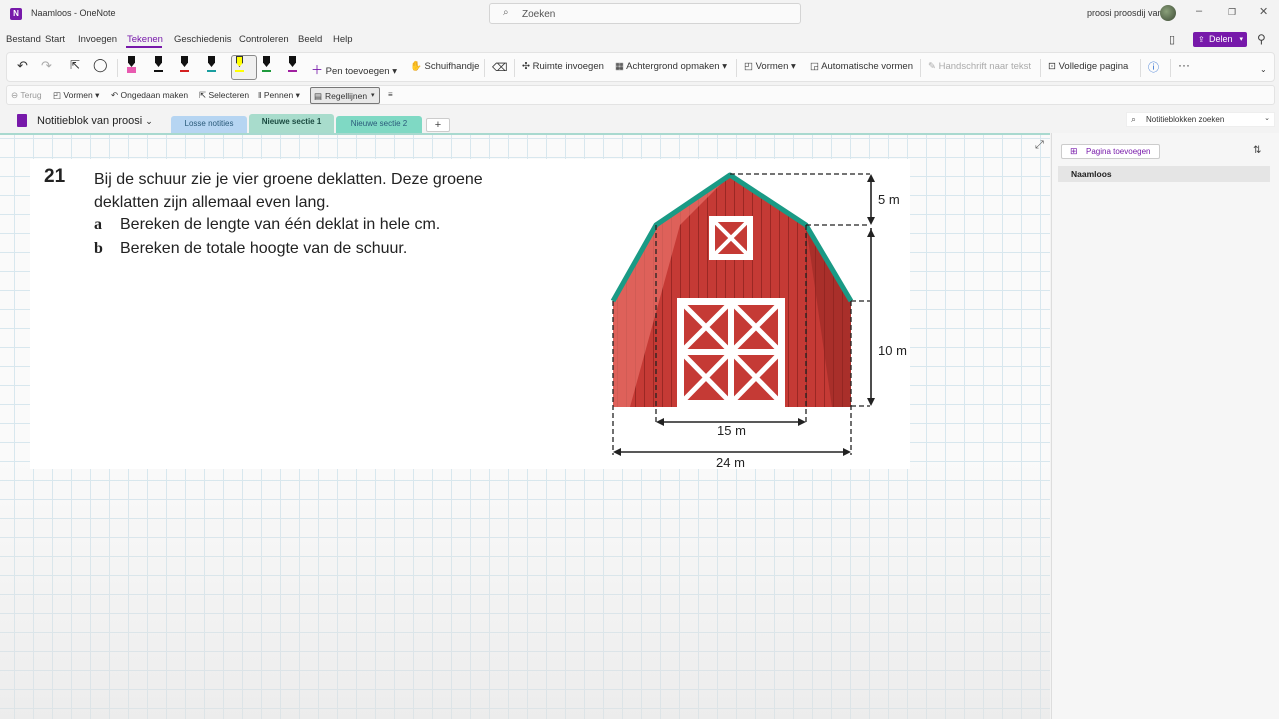 This screenshot has height=719, width=1279. Describe the element at coordinates (731, 238) in the screenshot. I see `barn-window` at that location.